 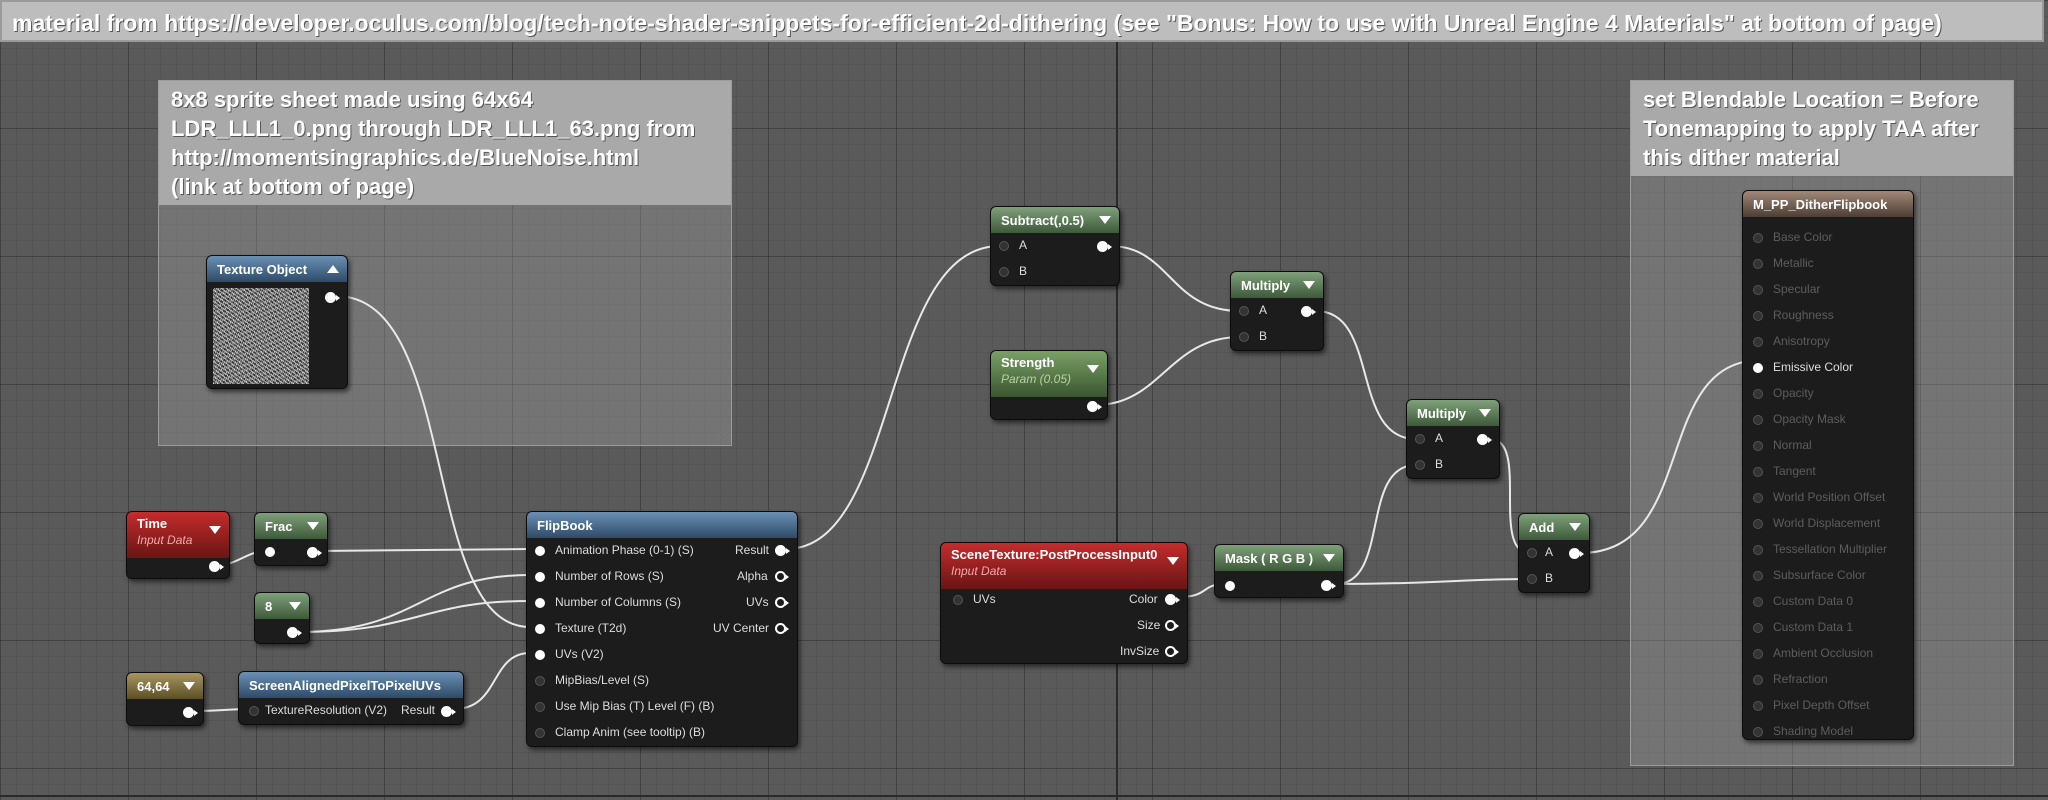 I want to click on pin-label: Result, so click(x=752, y=550).